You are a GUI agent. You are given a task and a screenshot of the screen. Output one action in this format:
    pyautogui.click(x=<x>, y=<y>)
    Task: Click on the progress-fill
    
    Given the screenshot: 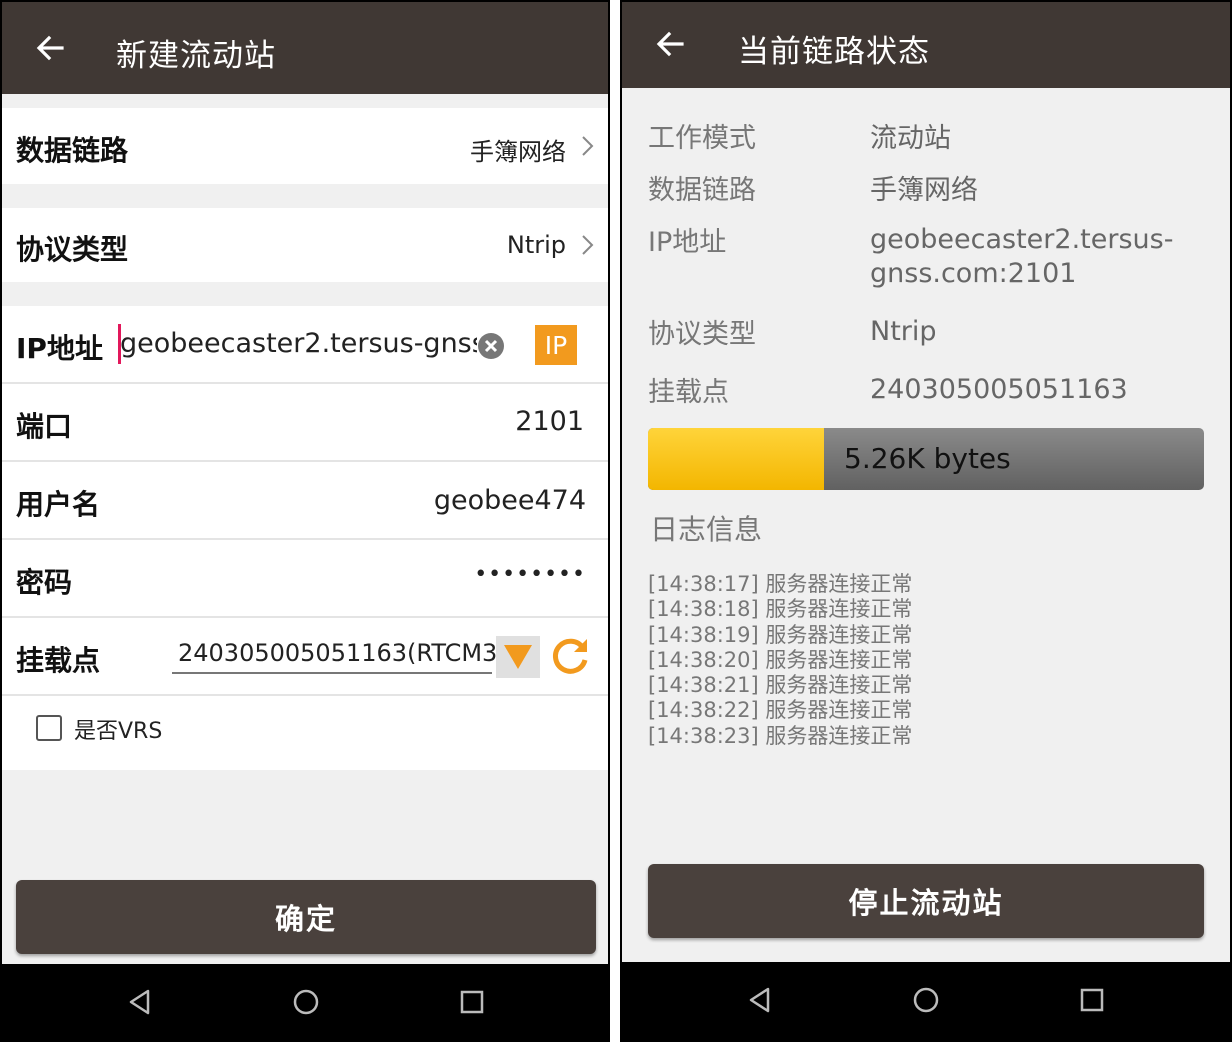 What is the action you would take?
    pyautogui.click(x=736, y=459)
    